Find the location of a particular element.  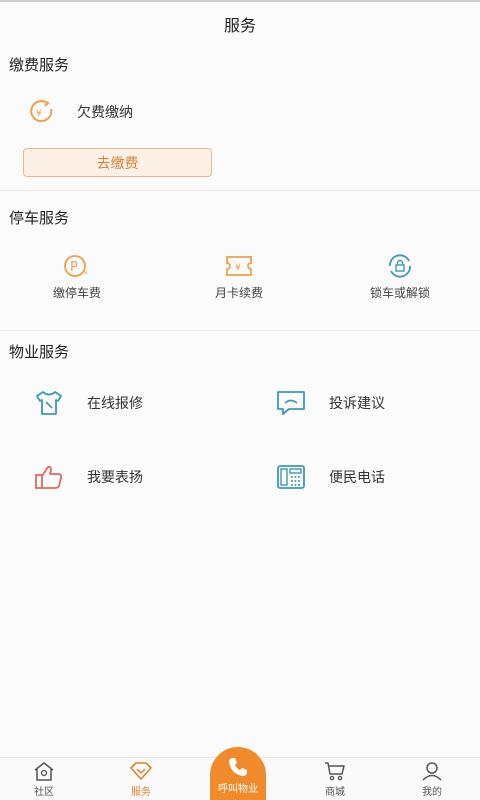

parking-p-icon: P ¥ is located at coordinates (77, 266).